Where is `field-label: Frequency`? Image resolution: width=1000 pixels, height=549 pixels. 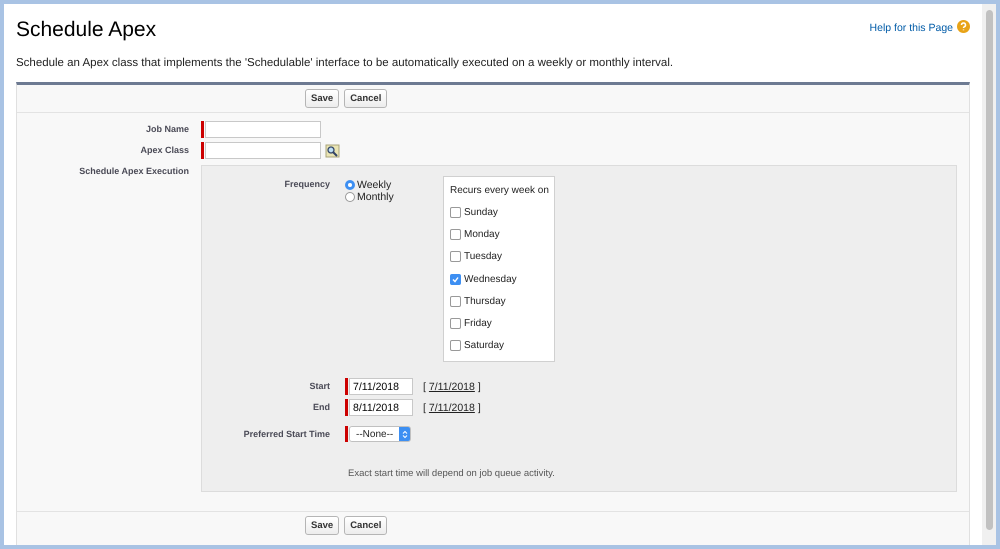 field-label: Frequency is located at coordinates (306, 183).